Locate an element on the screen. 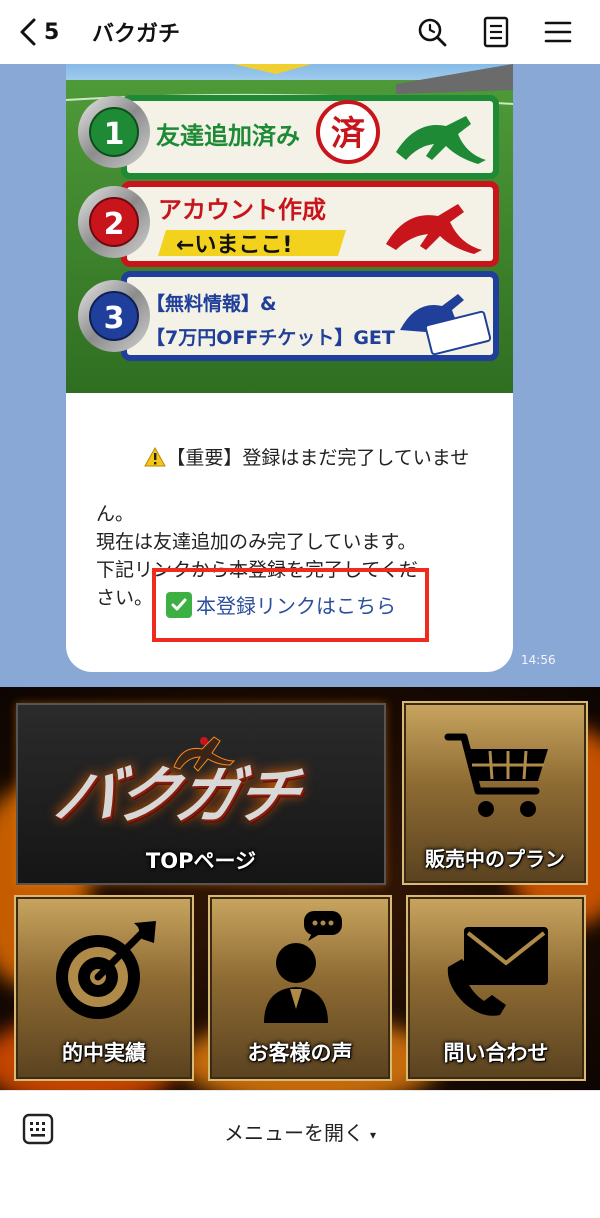  step-3-row: 3 【無料情報】& 【7万円OFFチケット】GET is located at coordinates (288, 316).